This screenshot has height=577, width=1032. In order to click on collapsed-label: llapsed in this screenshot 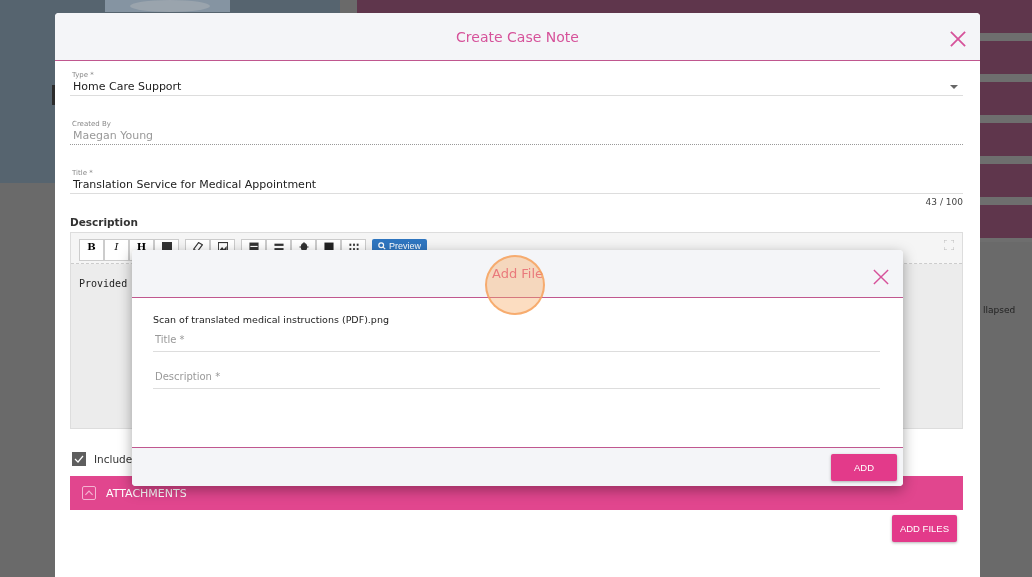, I will do `click(999, 310)`.